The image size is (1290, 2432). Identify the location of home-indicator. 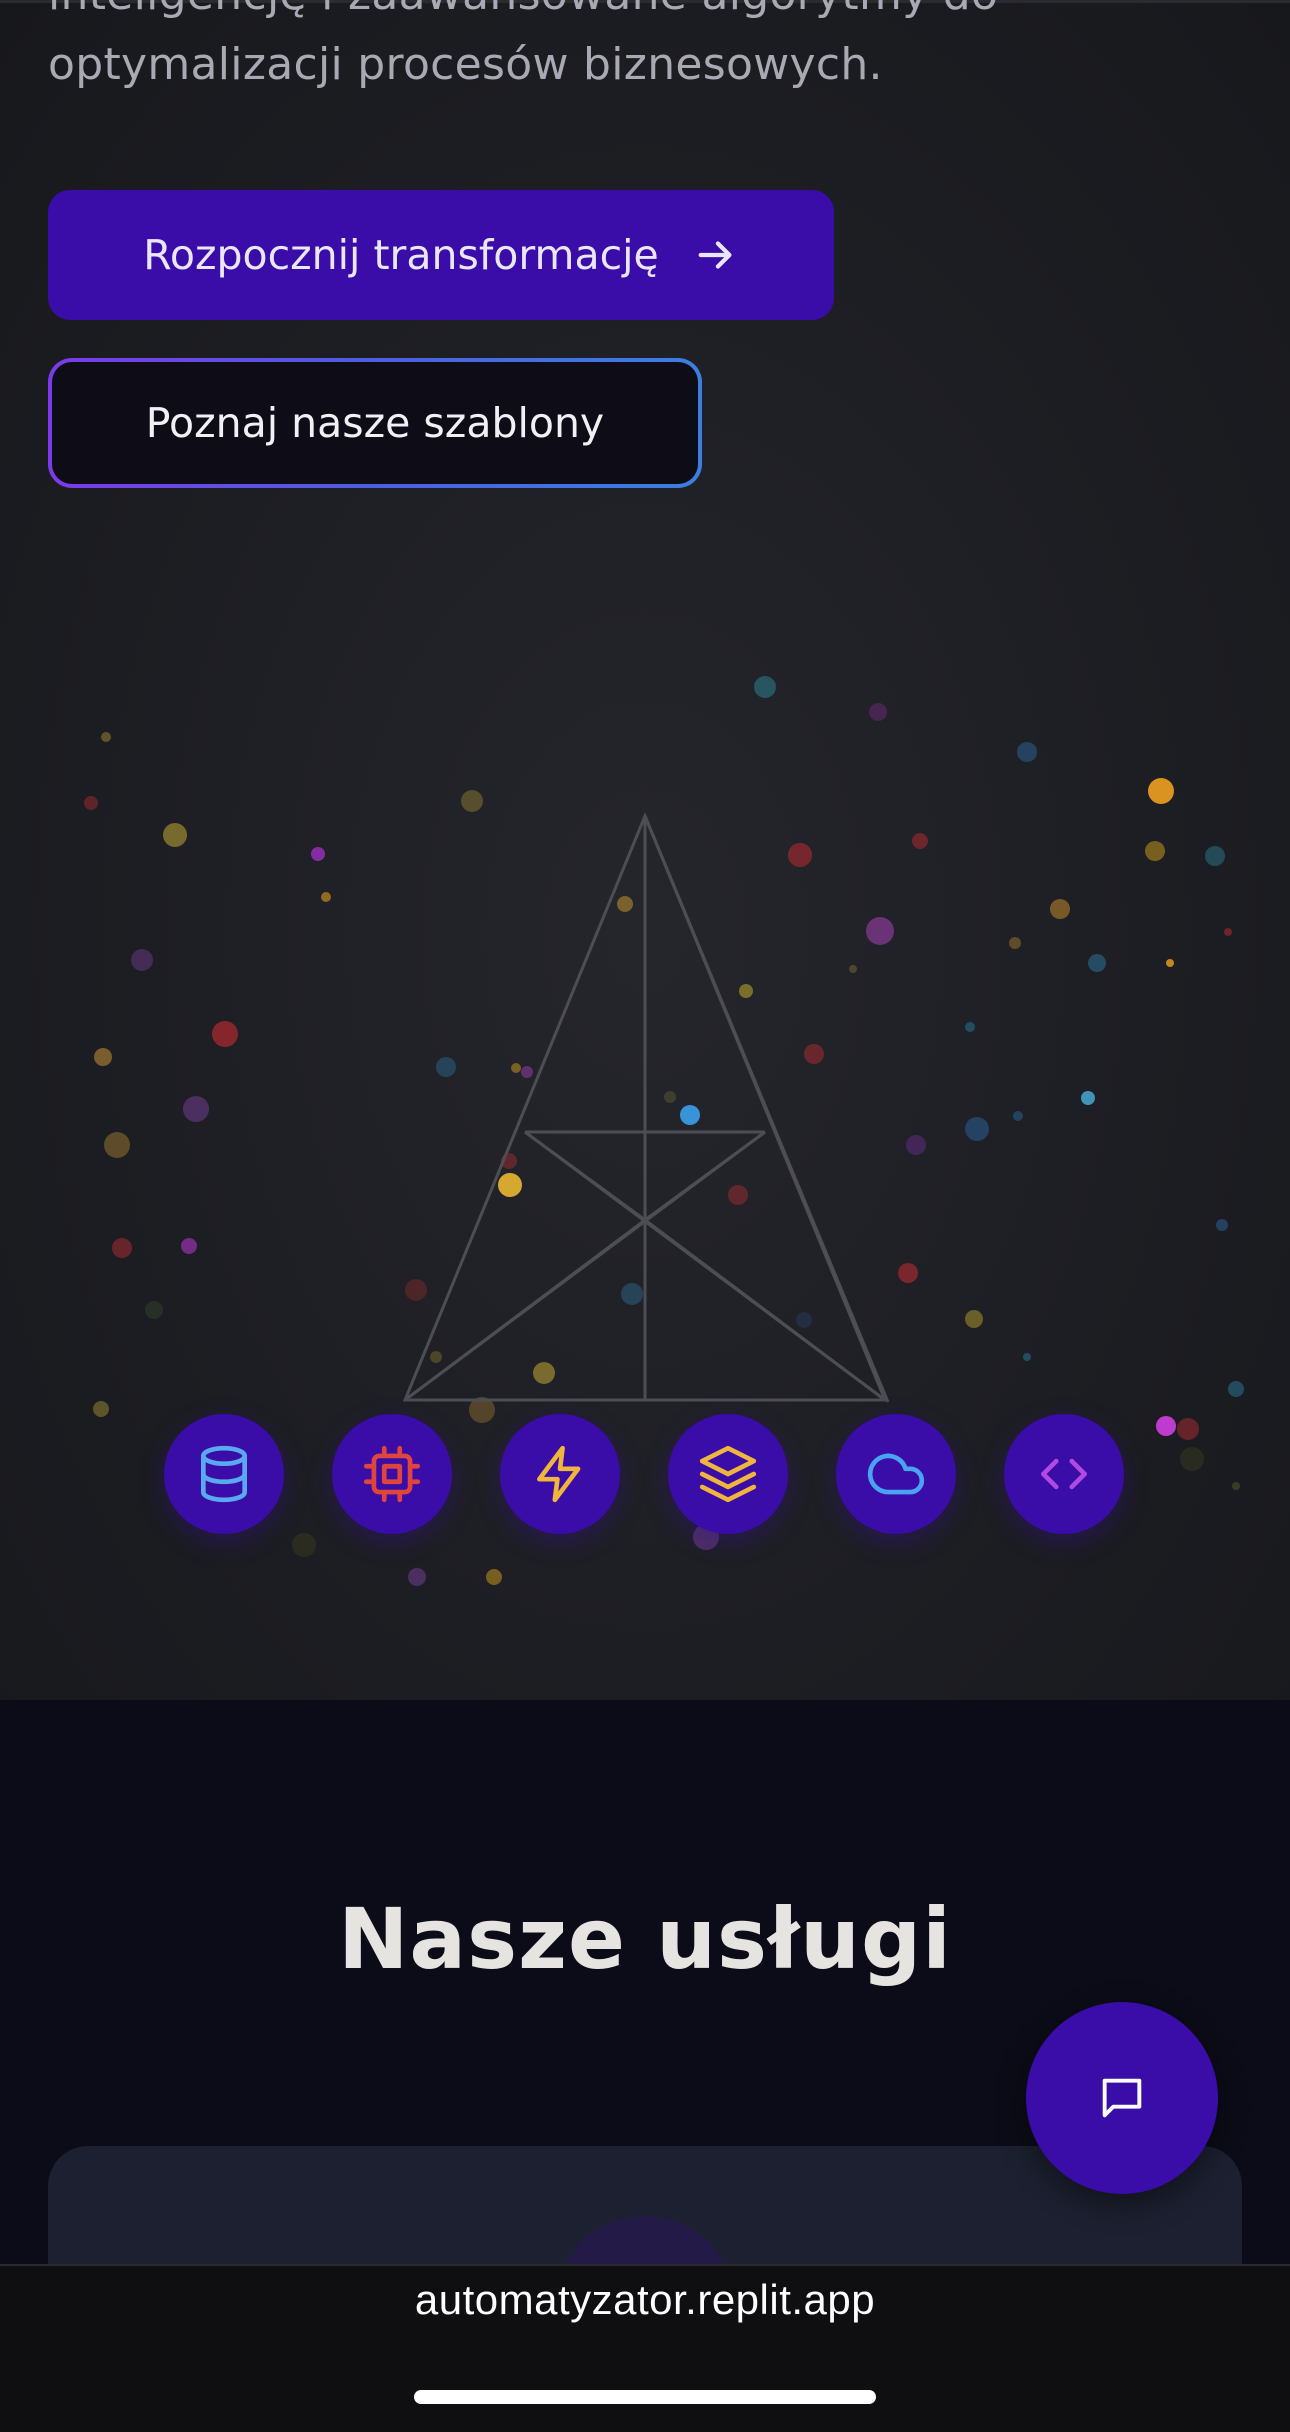
(645, 2397).